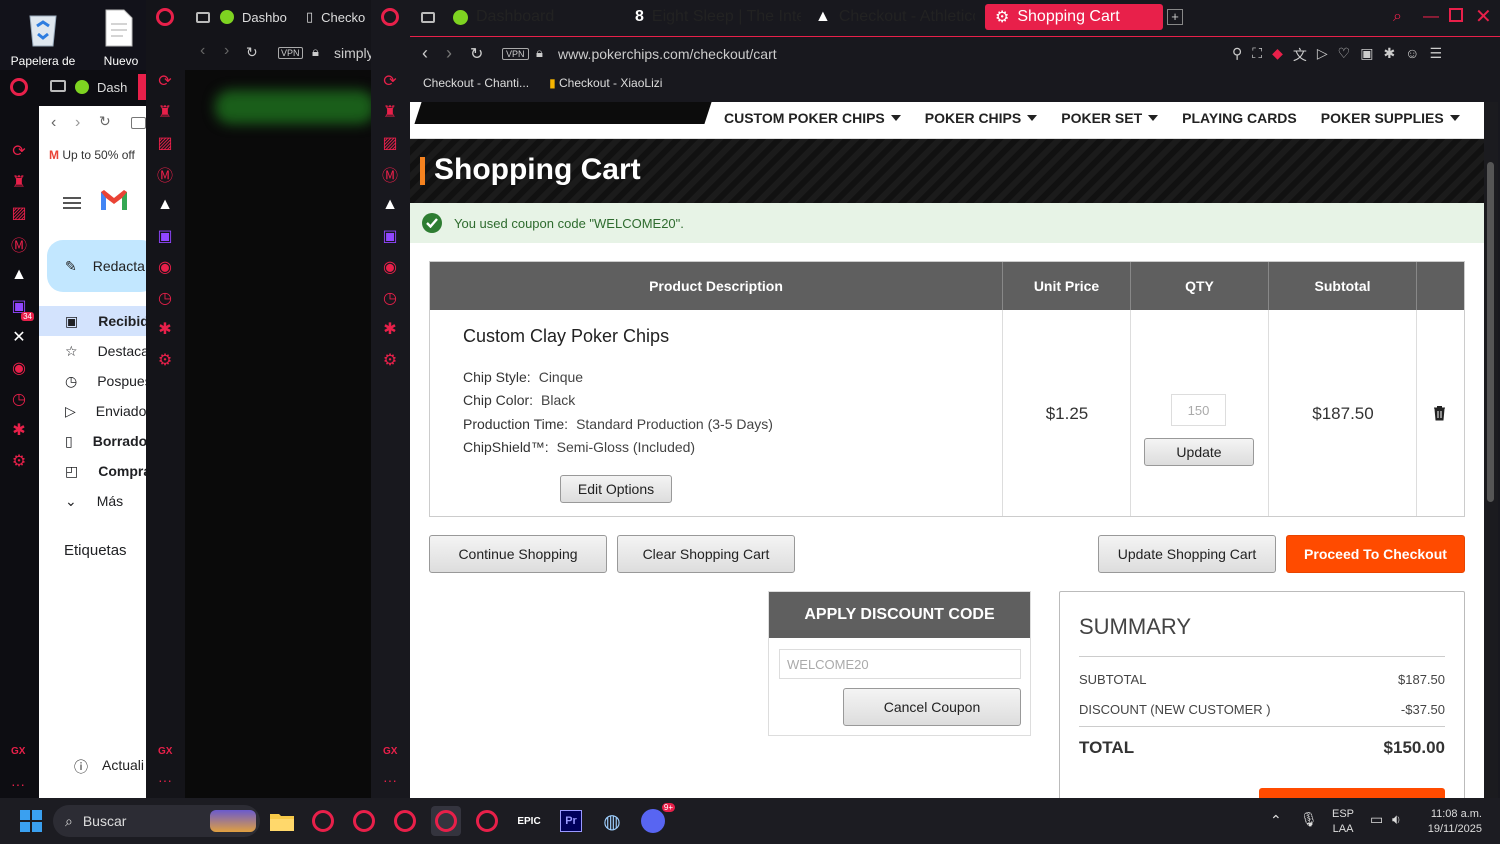 This screenshot has height=844, width=1500. What do you see at coordinates (713, 17) in the screenshot?
I see `tab-eight-sleep: 8 Eight Sleep | The Intellige` at bounding box center [713, 17].